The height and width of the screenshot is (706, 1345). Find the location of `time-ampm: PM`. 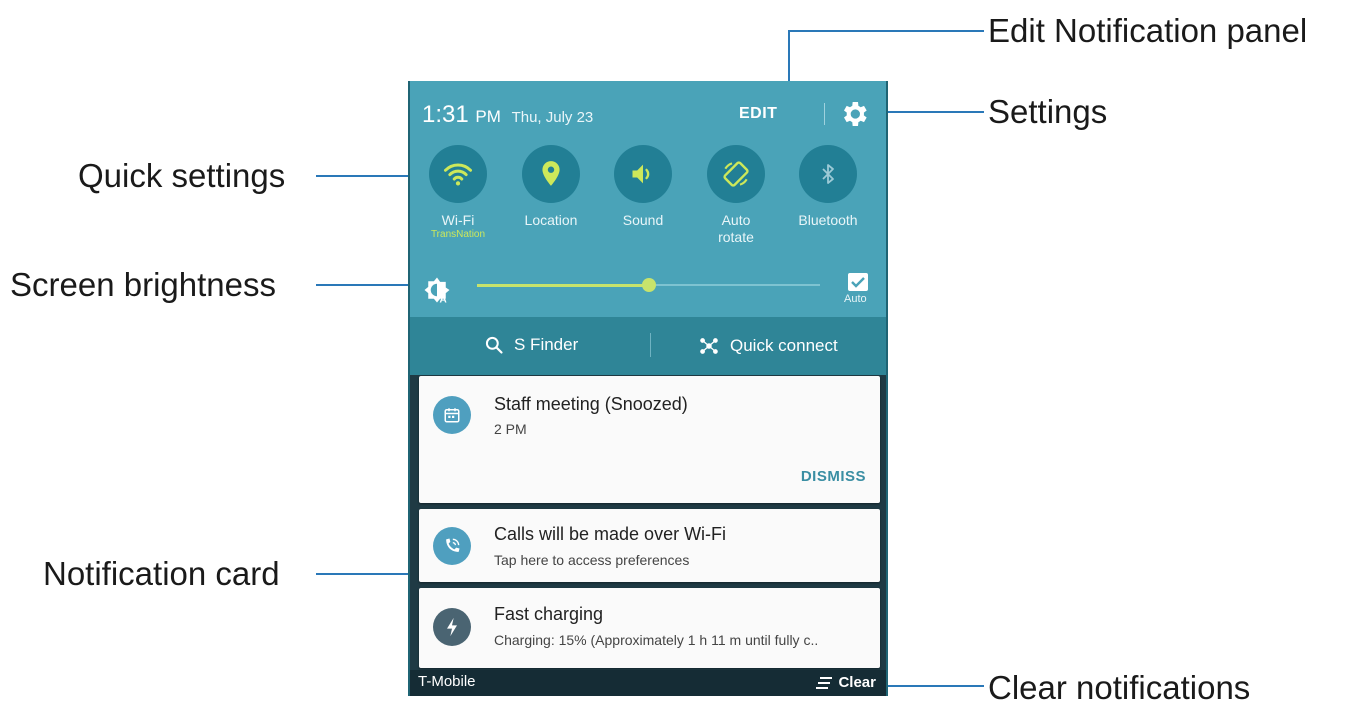

time-ampm: PM is located at coordinates (488, 116).